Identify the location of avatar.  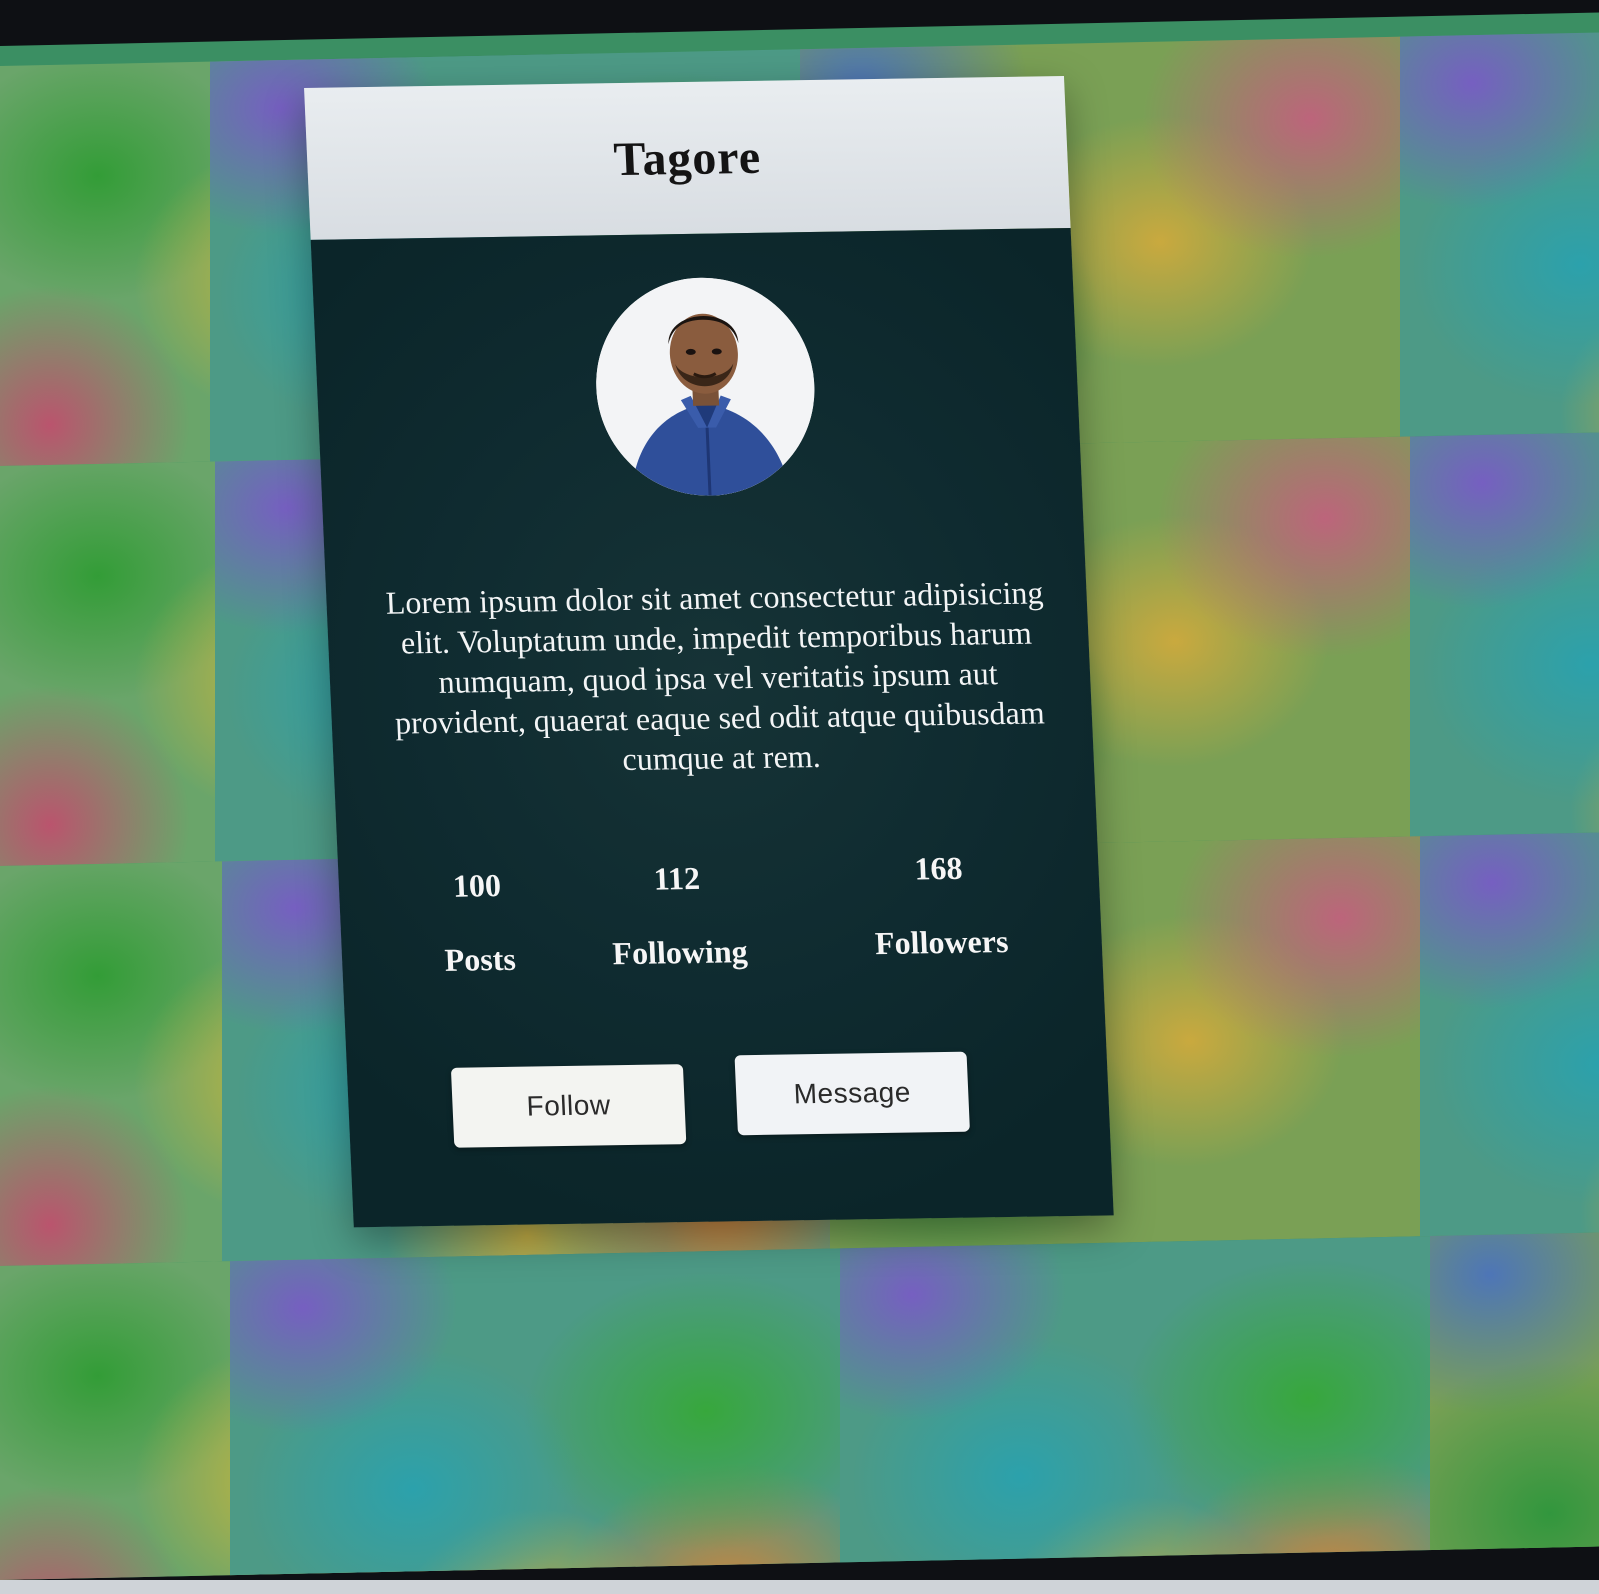
(705, 387).